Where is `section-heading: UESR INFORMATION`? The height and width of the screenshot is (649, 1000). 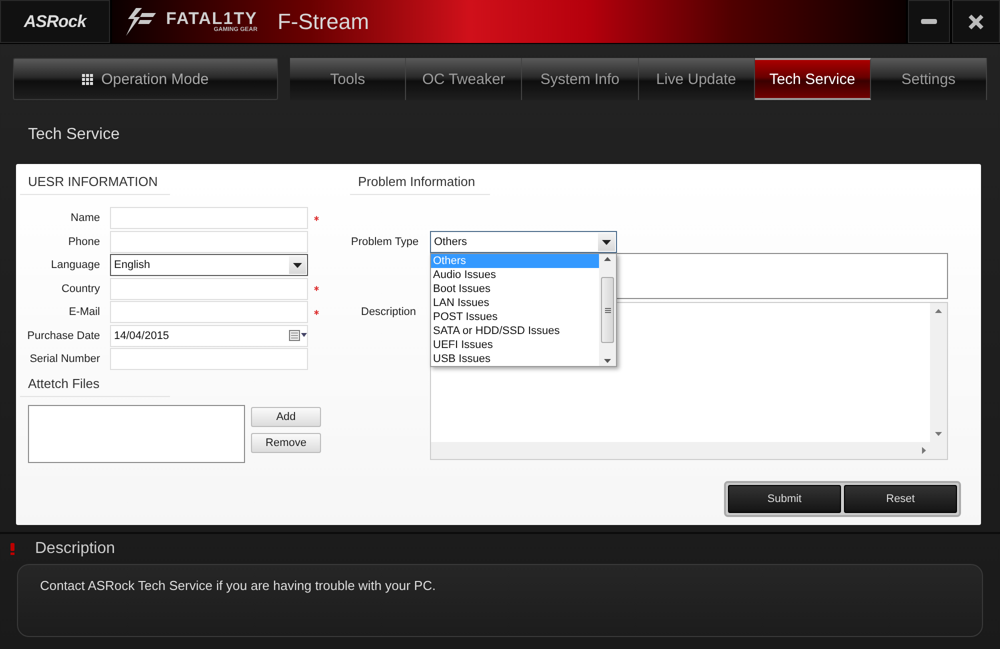
section-heading: UESR INFORMATION is located at coordinates (95, 183).